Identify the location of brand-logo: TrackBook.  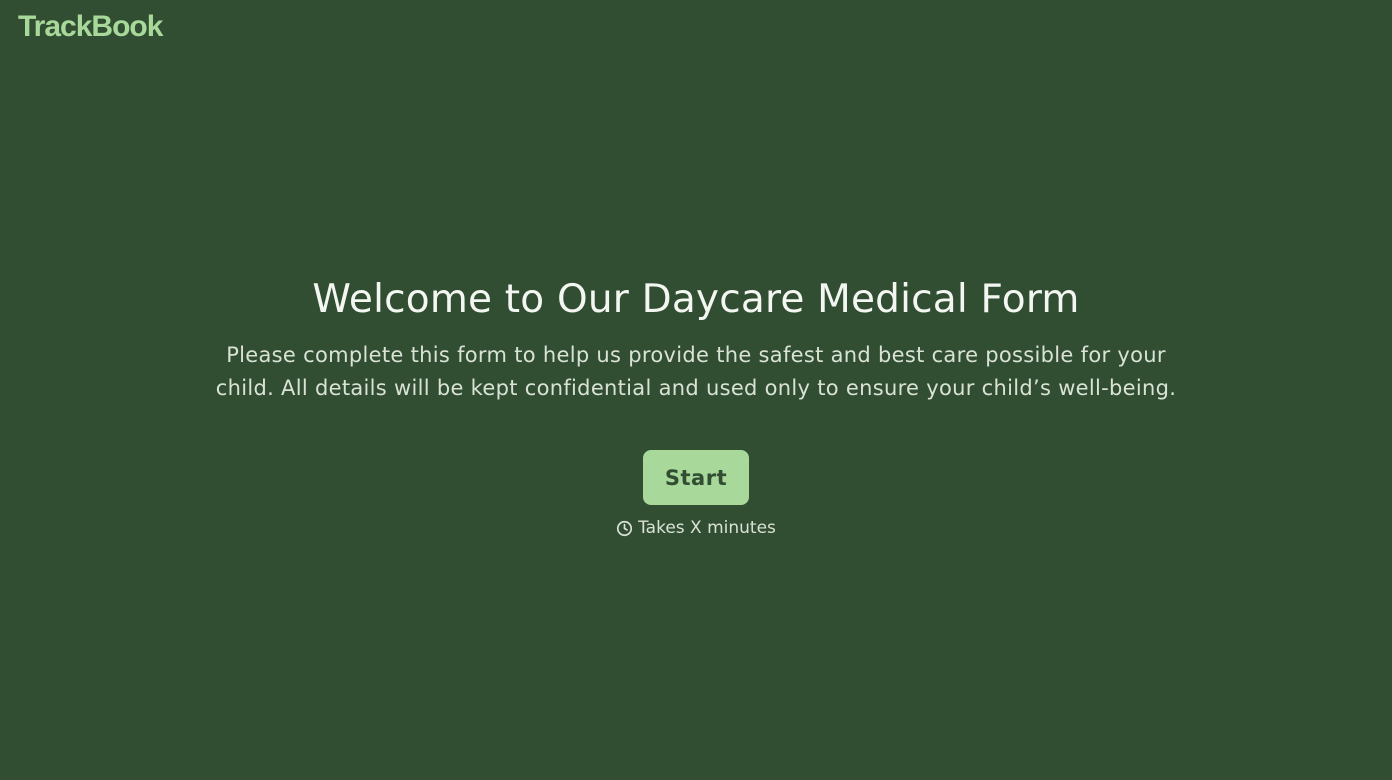
(90, 26).